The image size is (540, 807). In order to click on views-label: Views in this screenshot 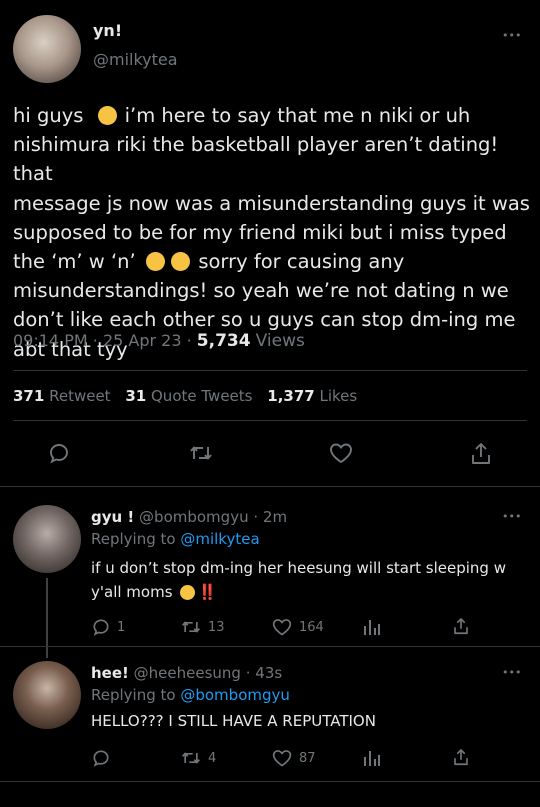, I will do `click(280, 341)`.